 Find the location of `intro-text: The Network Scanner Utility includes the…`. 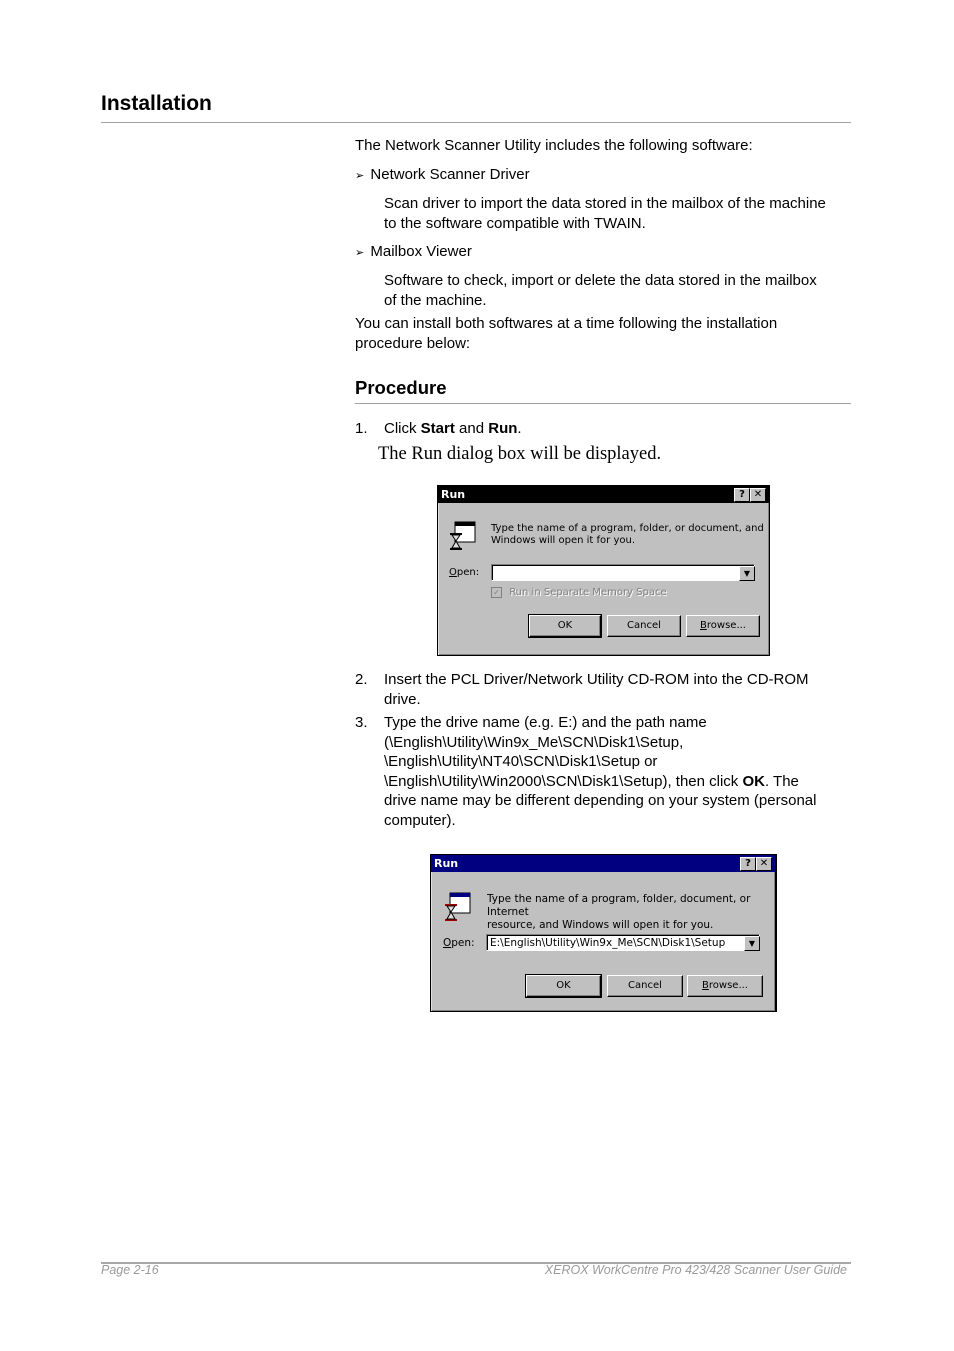

intro-text: The Network Scanner Utility includes the… is located at coordinates (554, 145).